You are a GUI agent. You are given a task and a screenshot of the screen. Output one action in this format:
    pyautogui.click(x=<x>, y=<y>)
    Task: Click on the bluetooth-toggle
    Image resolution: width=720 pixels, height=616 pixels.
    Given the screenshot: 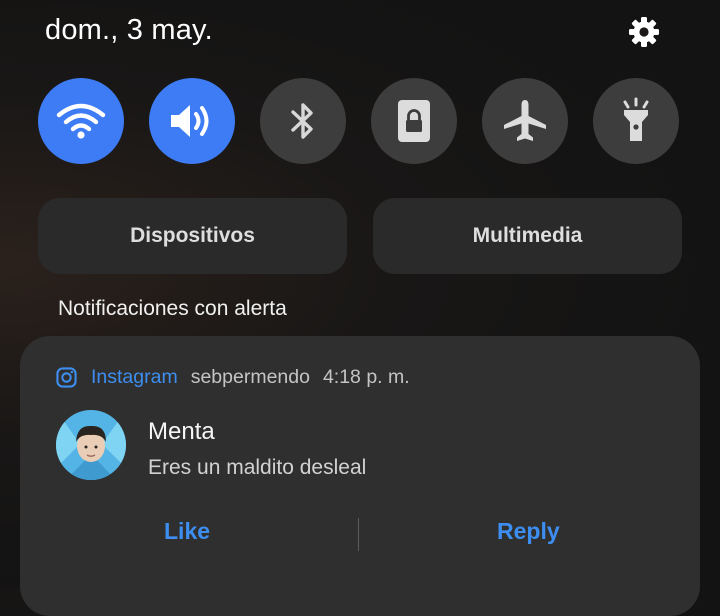 What is the action you would take?
    pyautogui.click(x=303, y=121)
    